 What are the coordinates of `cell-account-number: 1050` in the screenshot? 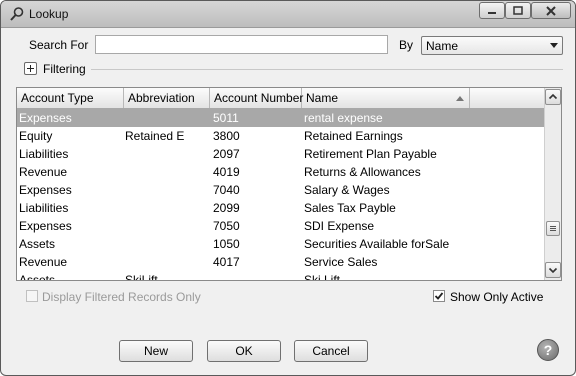 It's located at (226, 244).